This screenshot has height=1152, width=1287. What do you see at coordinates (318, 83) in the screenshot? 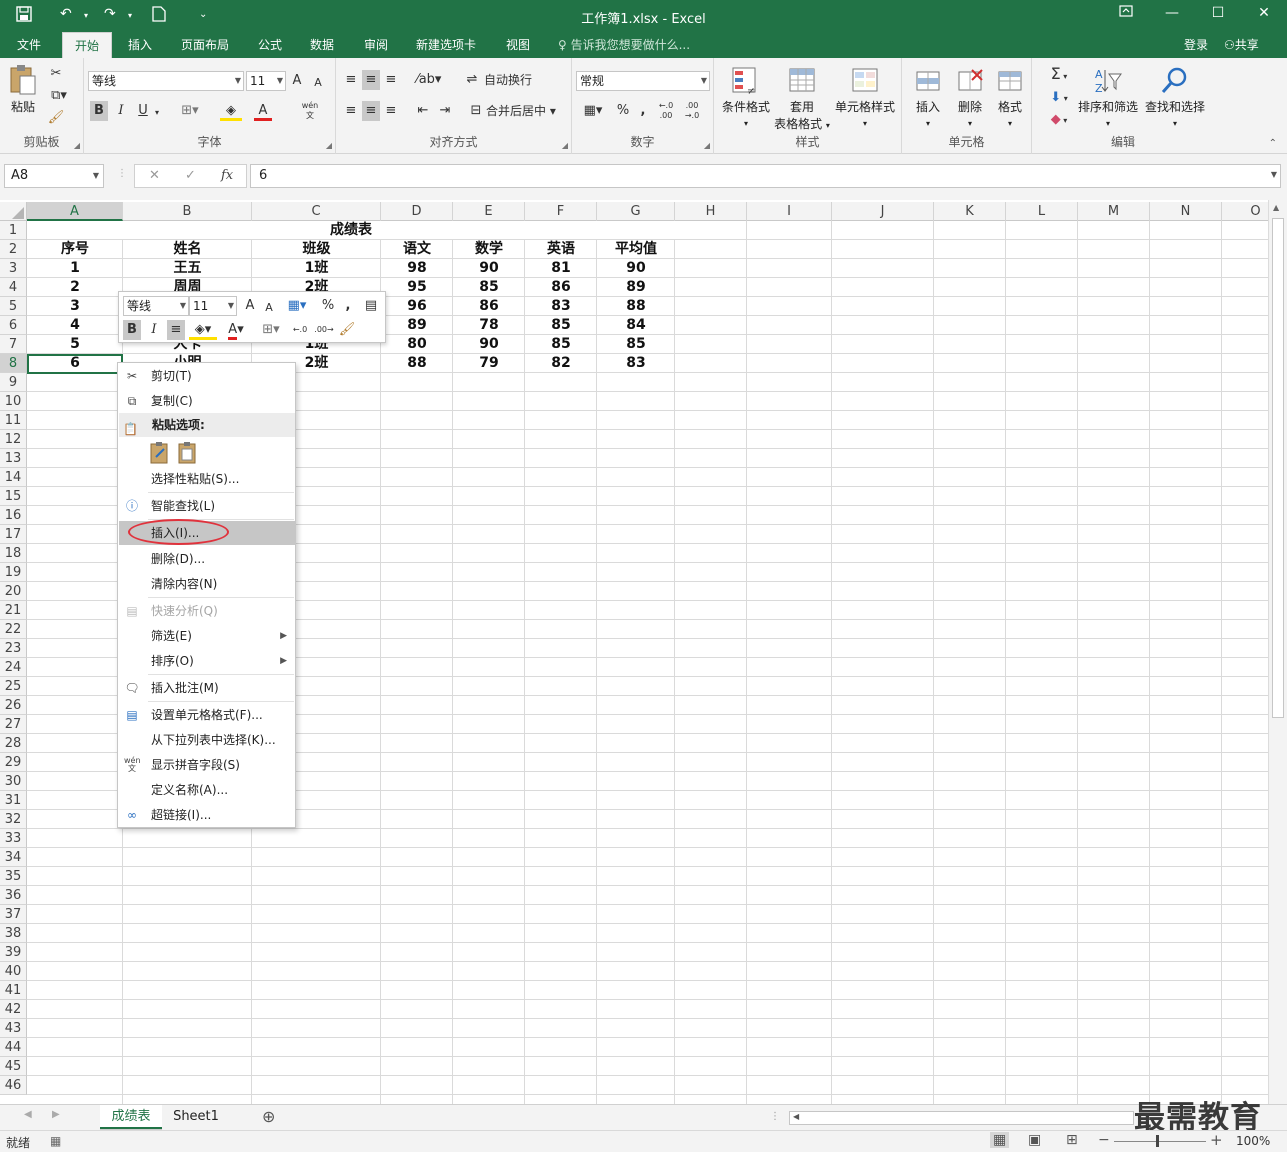
I see `shrink-font-icon: A` at bounding box center [318, 83].